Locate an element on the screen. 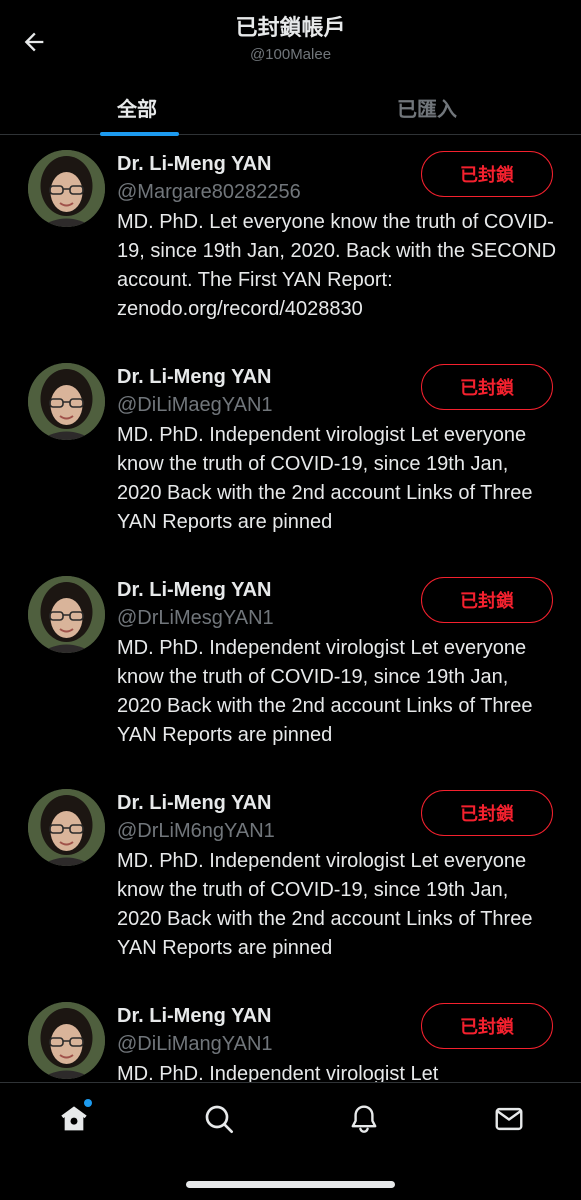 This screenshot has height=1200, width=581. account-handle: @Margare80282256 is located at coordinates (209, 192).